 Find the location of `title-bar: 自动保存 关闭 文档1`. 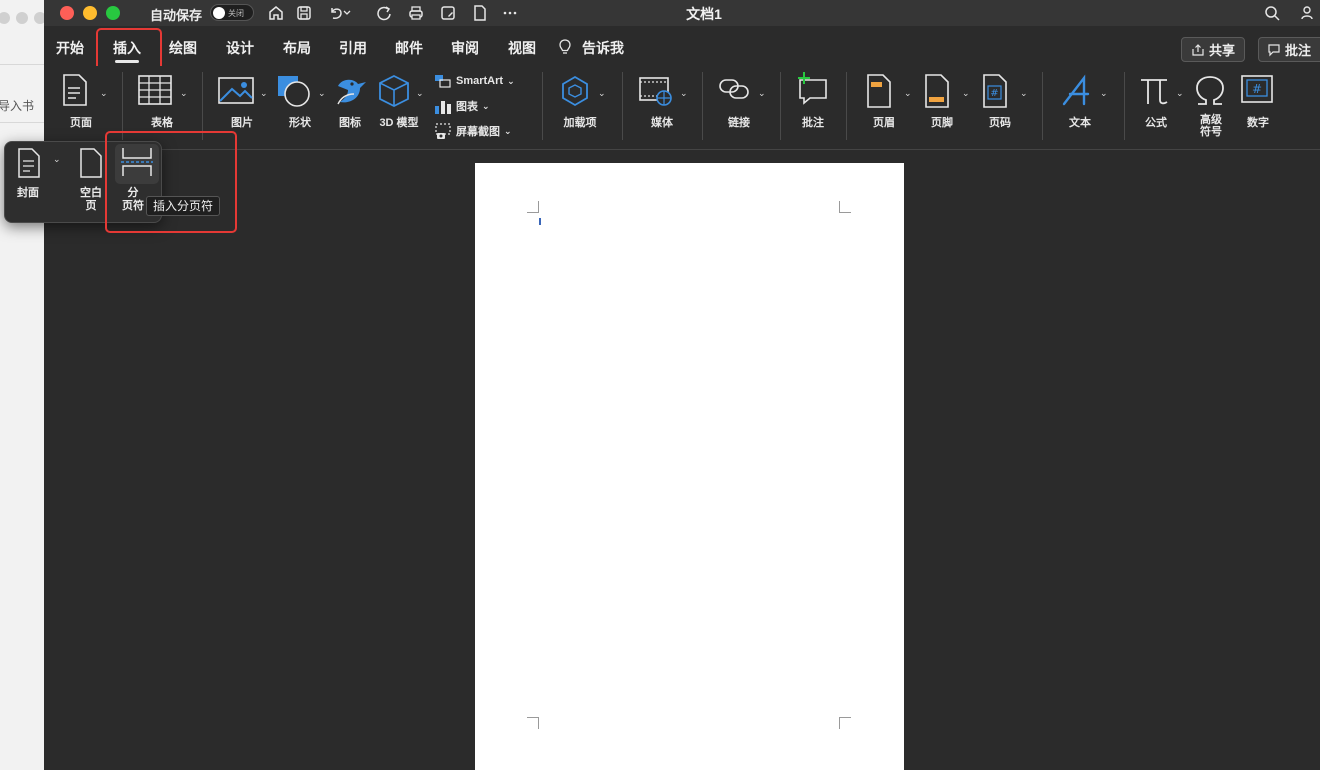

title-bar: 自动保存 关闭 文档1 is located at coordinates (682, 13).